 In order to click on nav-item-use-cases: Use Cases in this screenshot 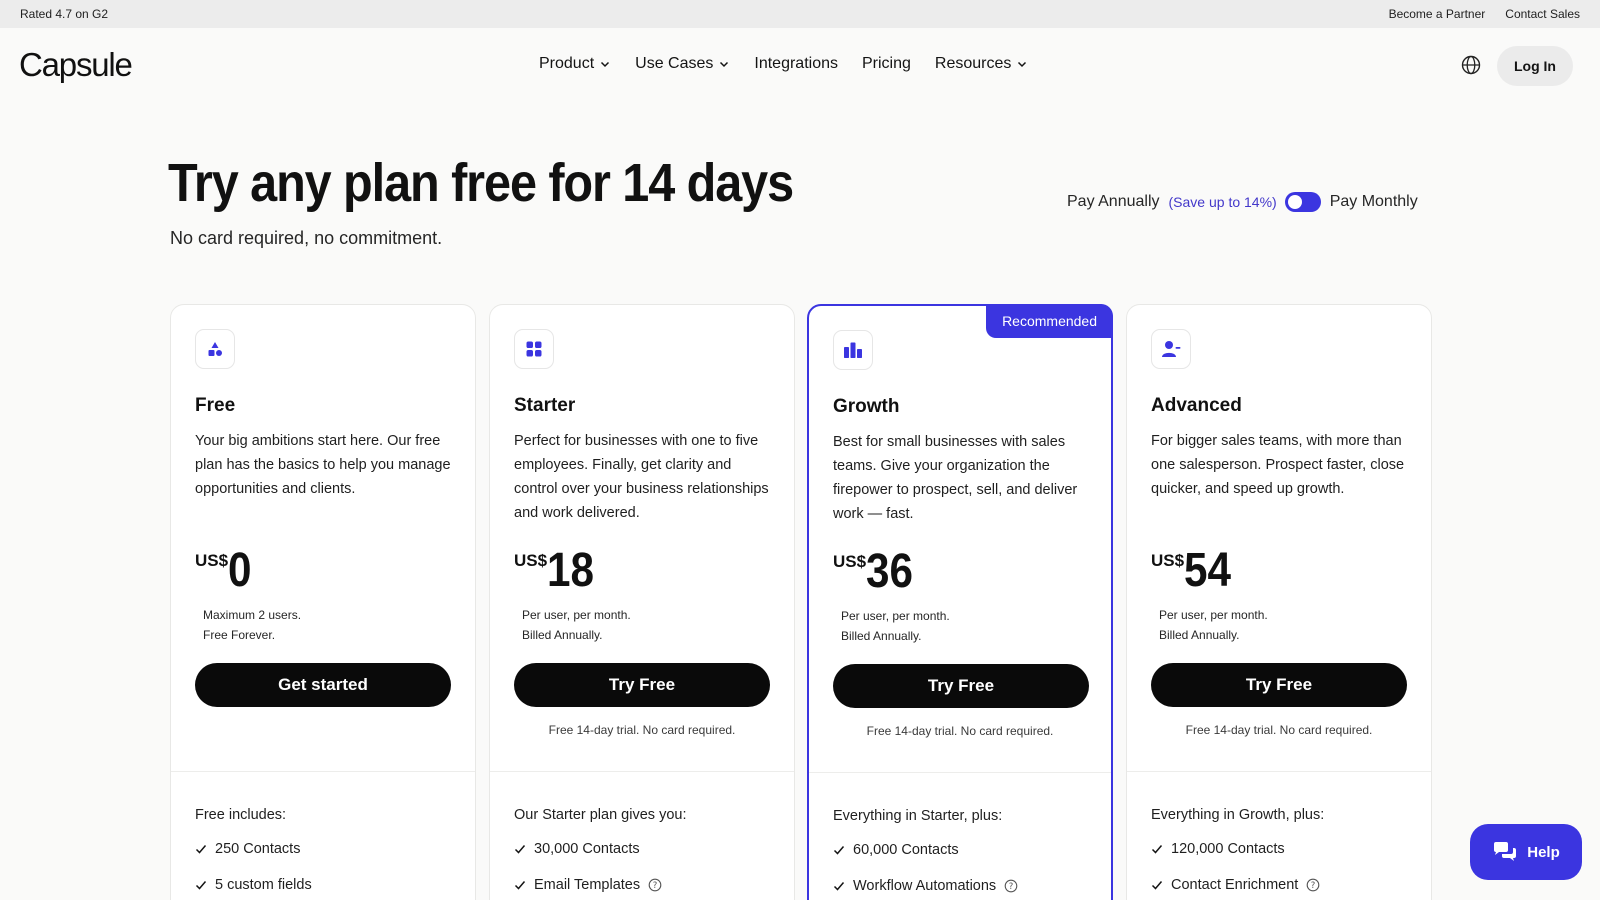, I will do `click(682, 64)`.